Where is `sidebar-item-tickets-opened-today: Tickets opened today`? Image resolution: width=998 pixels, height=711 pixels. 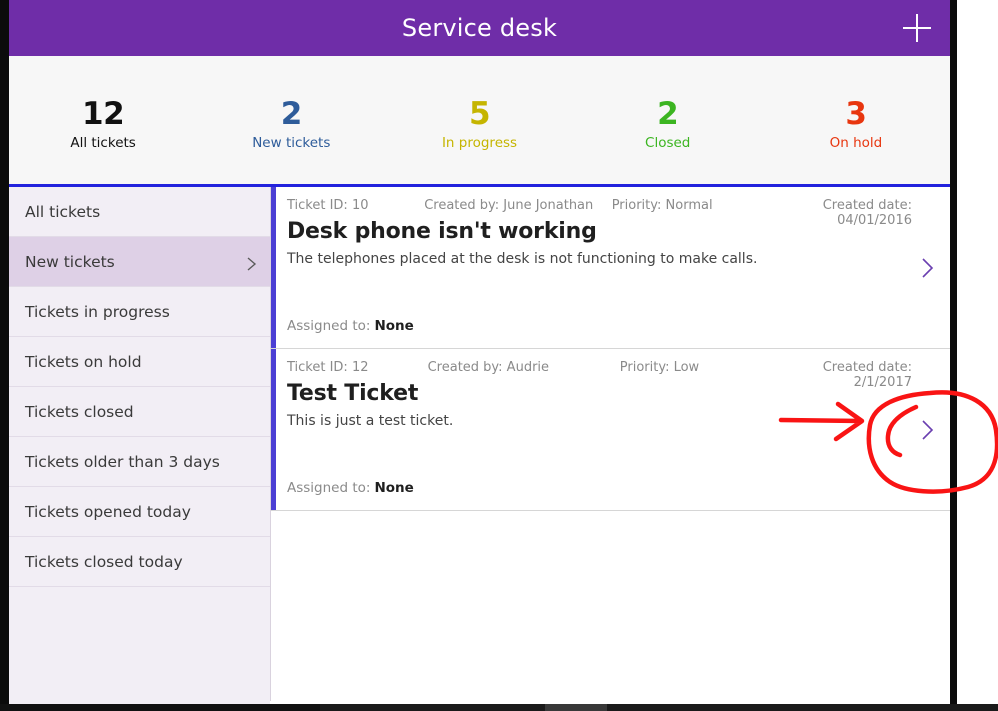
sidebar-item-tickets-opened-today: Tickets opened today is located at coordinates (139, 512).